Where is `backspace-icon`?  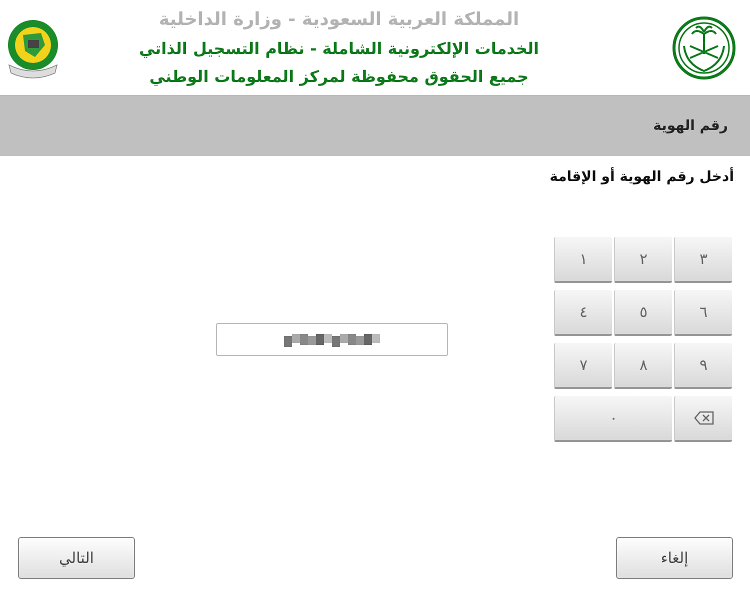
backspace-icon is located at coordinates (704, 418).